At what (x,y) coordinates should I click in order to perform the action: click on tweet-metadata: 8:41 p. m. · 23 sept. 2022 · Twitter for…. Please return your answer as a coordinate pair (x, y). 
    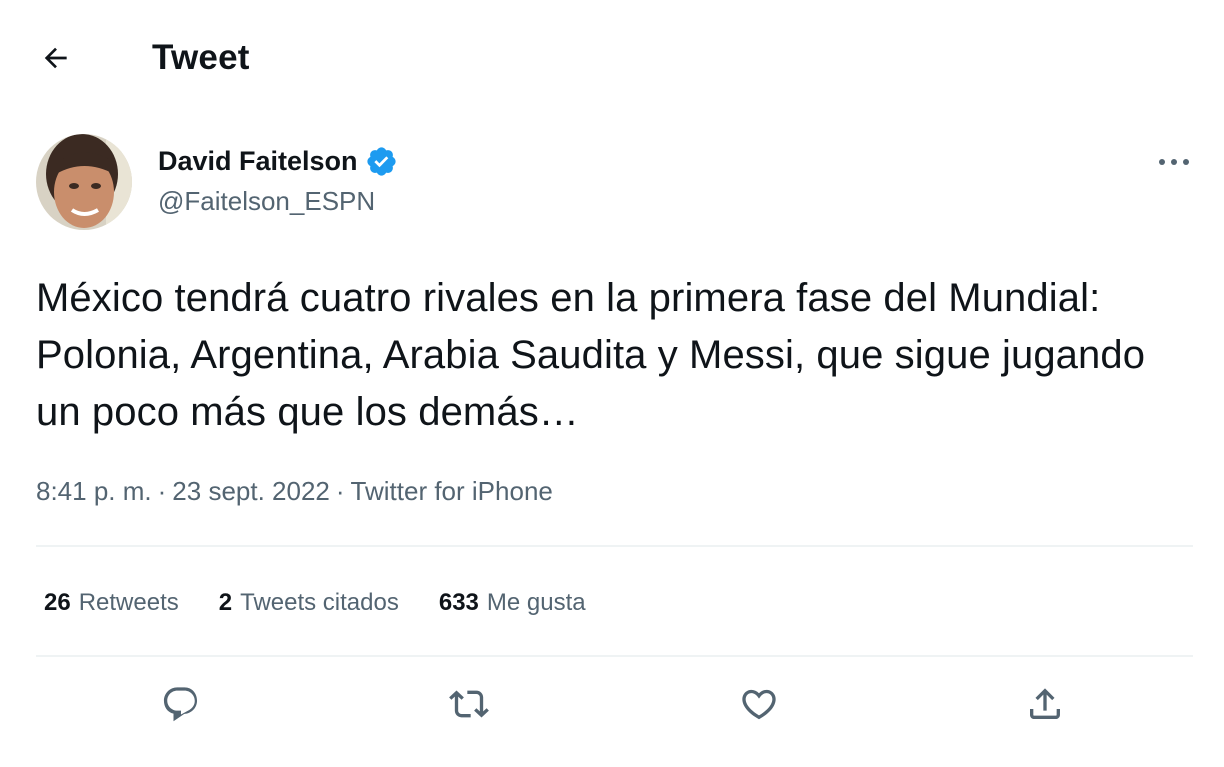
    Looking at the image, I should click on (294, 491).